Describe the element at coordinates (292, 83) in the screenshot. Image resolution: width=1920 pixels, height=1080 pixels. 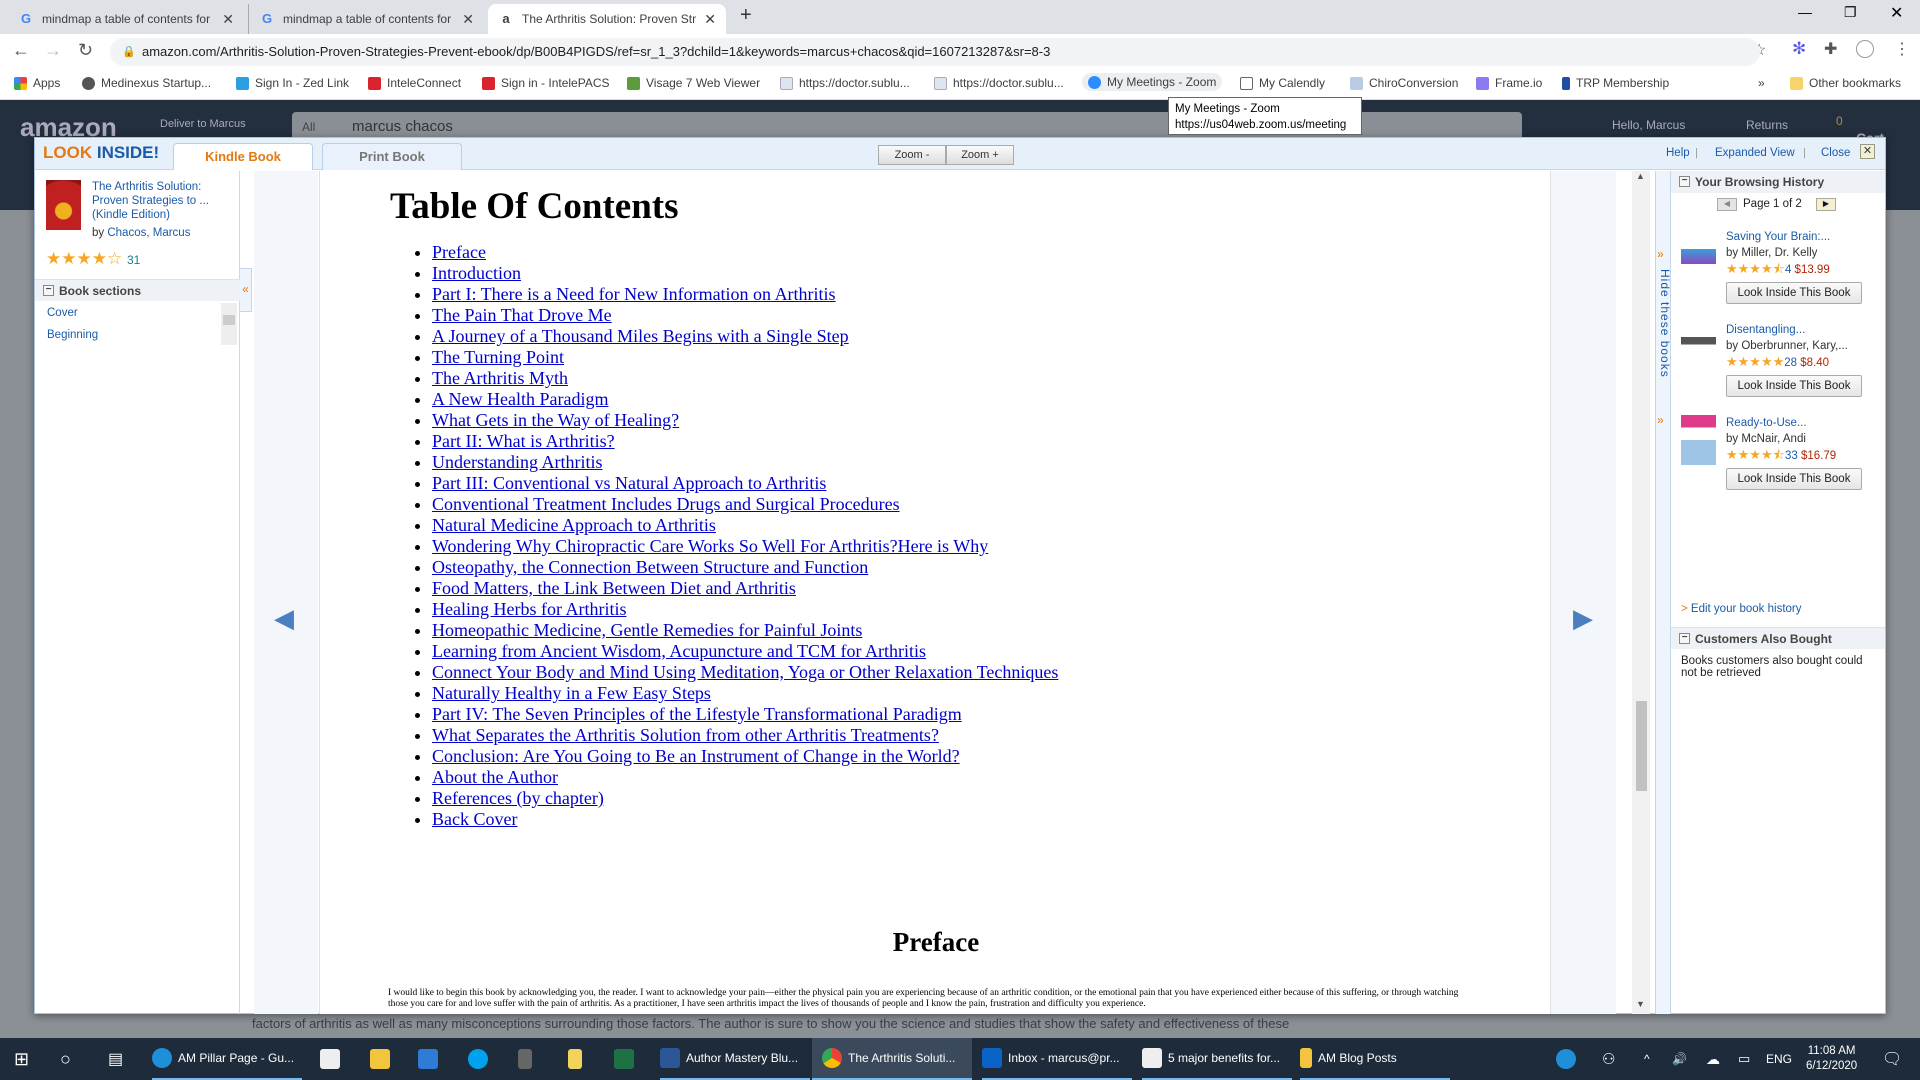
I see `bookmark-item: Sign In - Zed Link` at that location.